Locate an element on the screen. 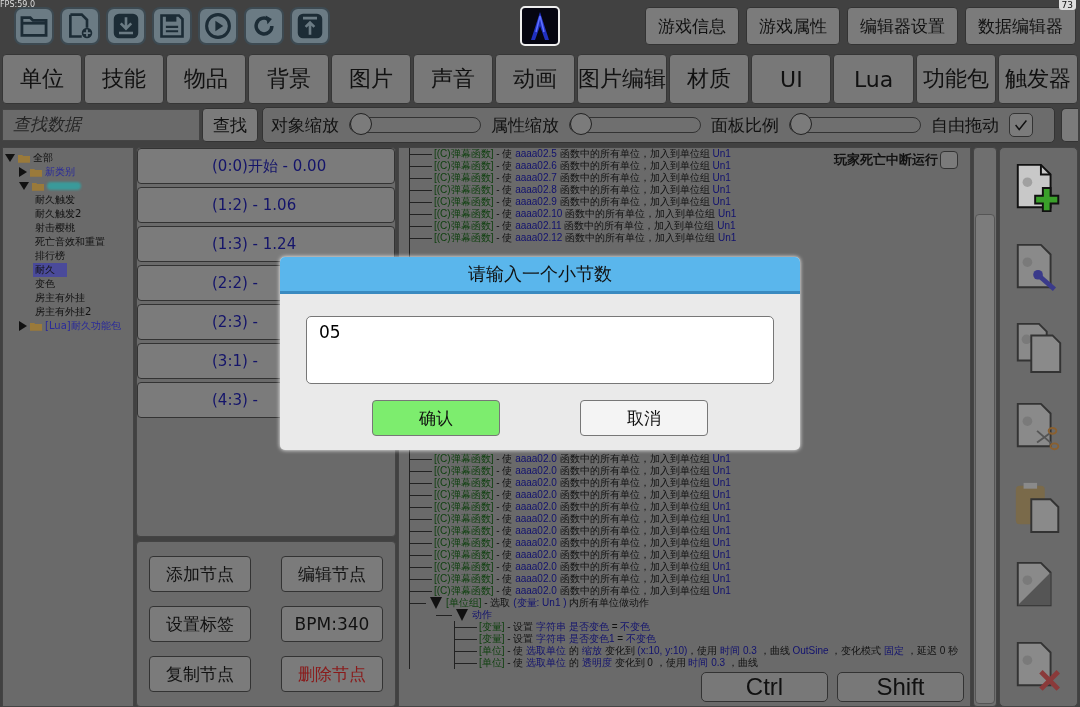 The height and width of the screenshot is (707, 1080). category-tab: 触发器 is located at coordinates (1037, 79).